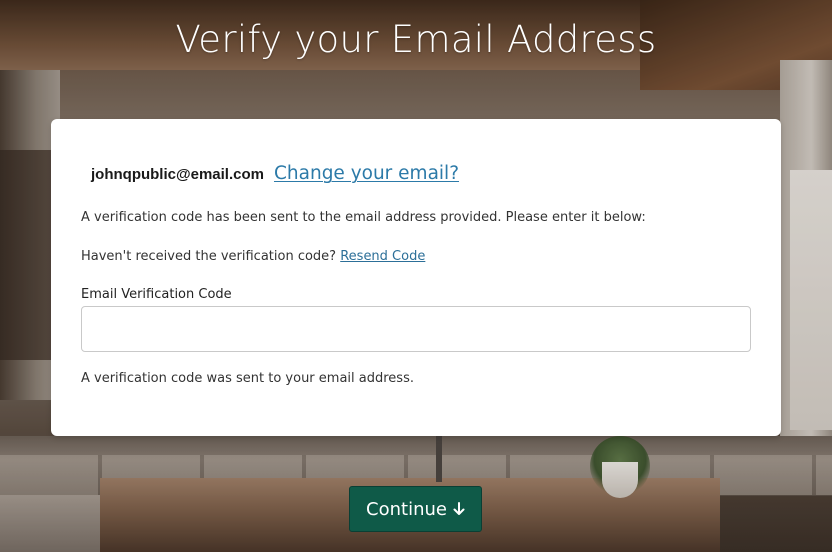 This screenshot has width=832, height=552. I want to click on email-row: johnqpublic@email.com Change your email?, so click(275, 173).